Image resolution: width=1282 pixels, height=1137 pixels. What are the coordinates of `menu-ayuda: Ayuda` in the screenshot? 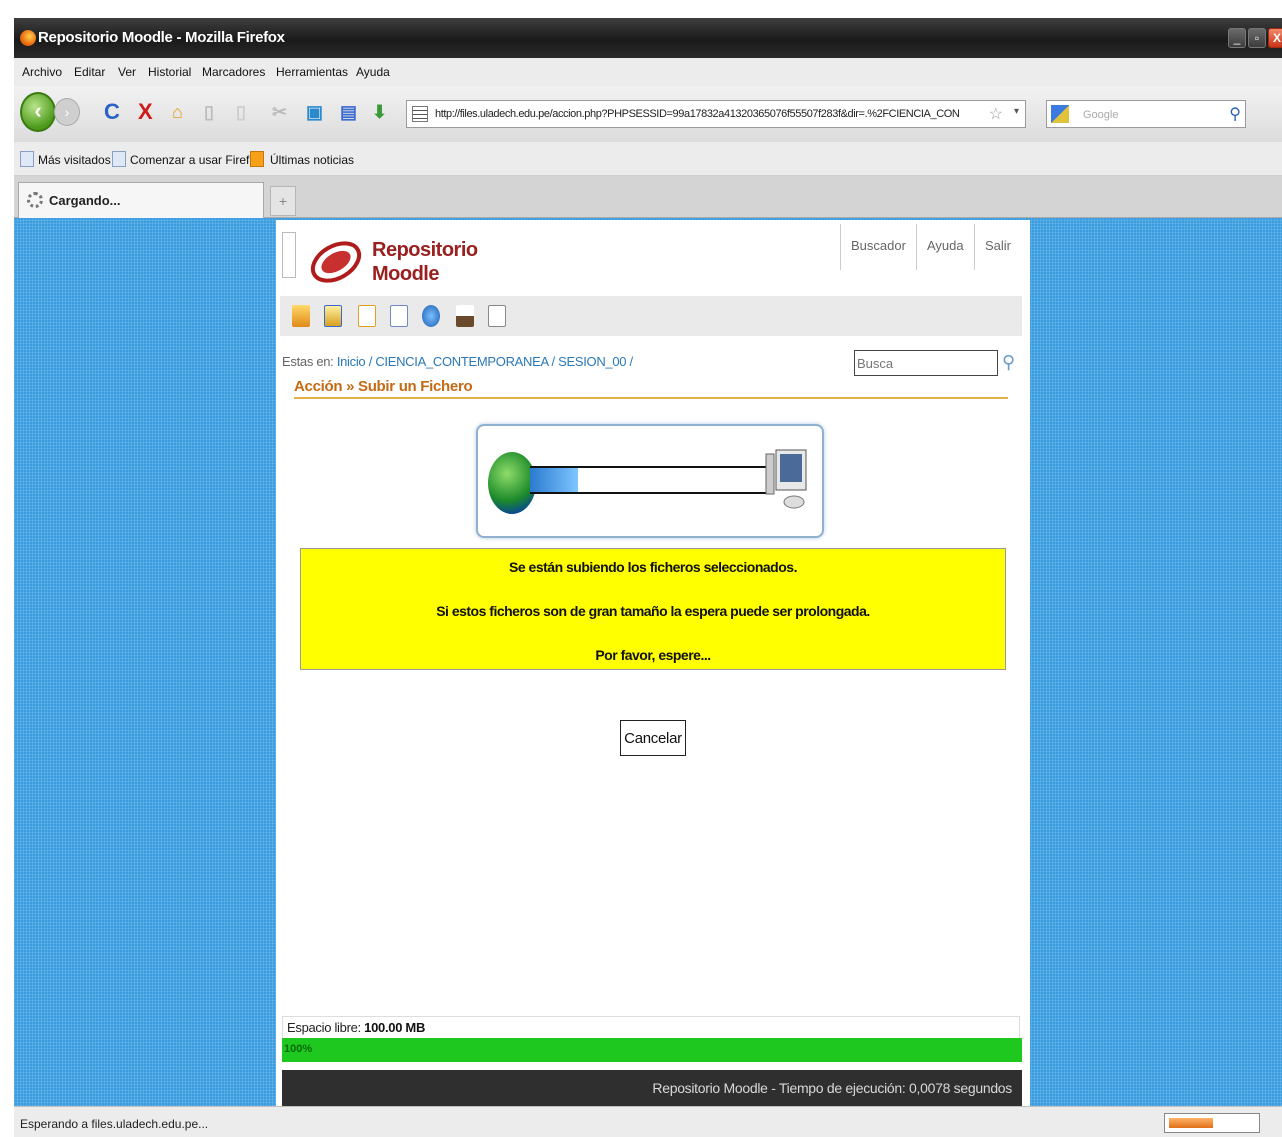 It's located at (373, 72).